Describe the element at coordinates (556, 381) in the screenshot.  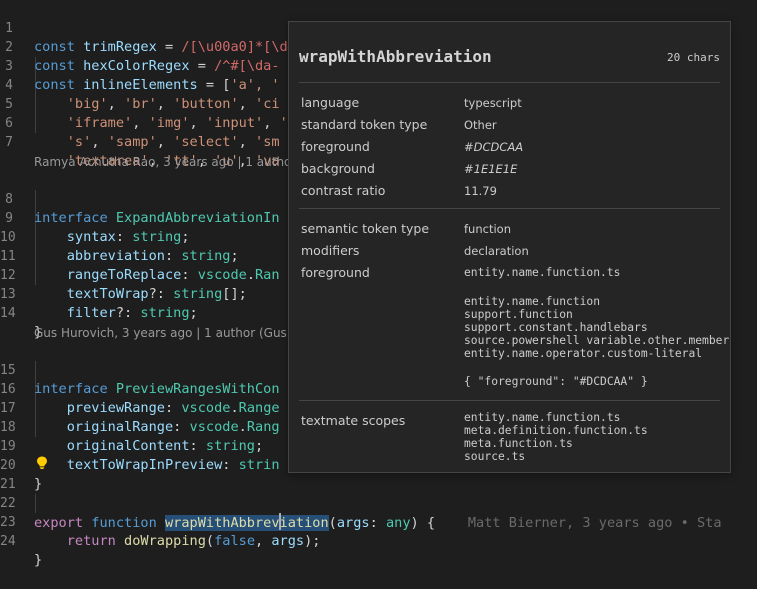
I see `theme-rule: { "foreground": "#DCDCAA" }` at that location.